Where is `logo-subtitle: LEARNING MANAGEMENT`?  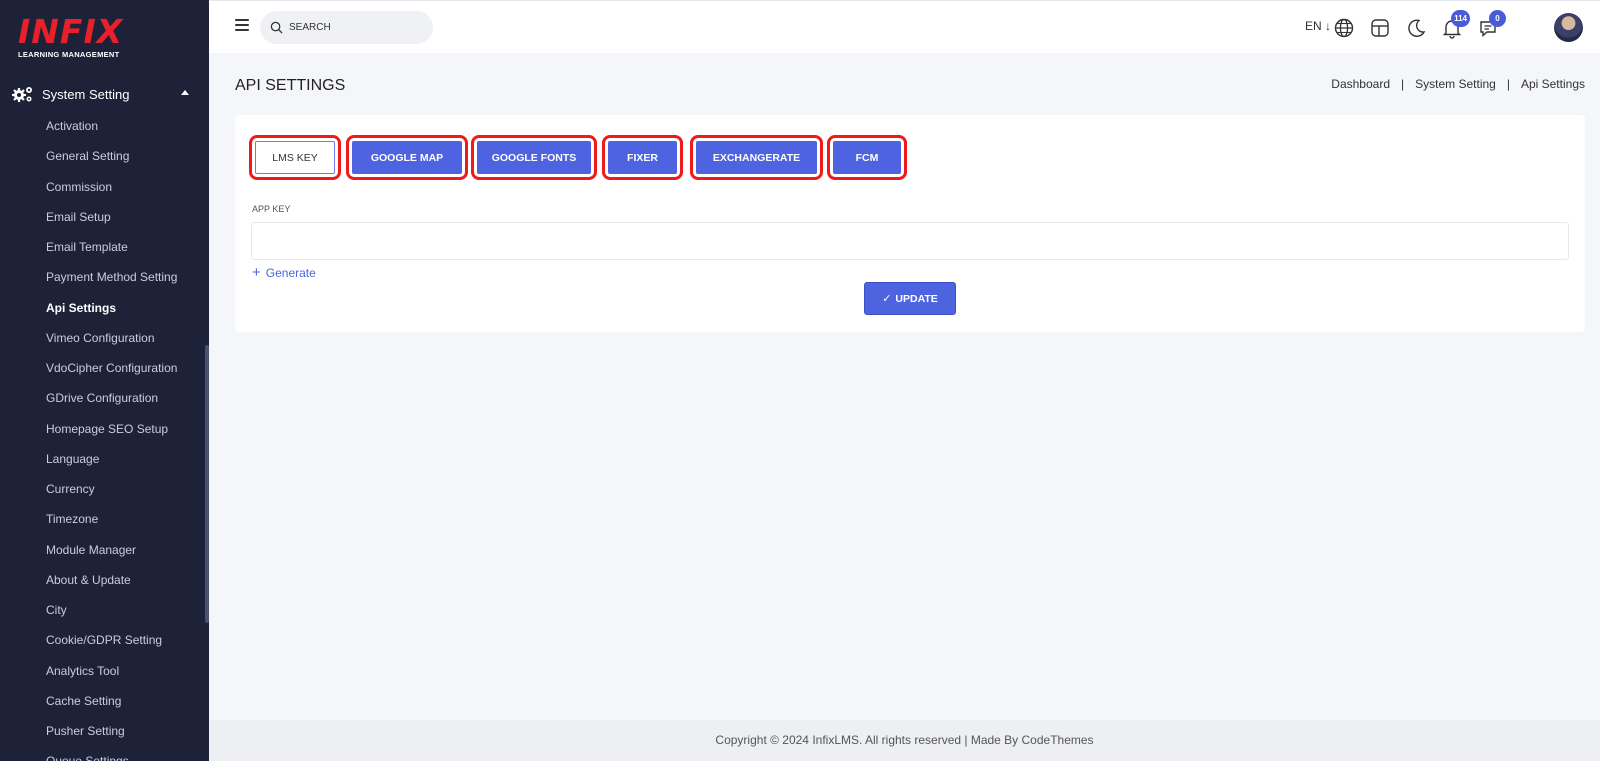 logo-subtitle: LEARNING MANAGEMENT is located at coordinates (69, 54).